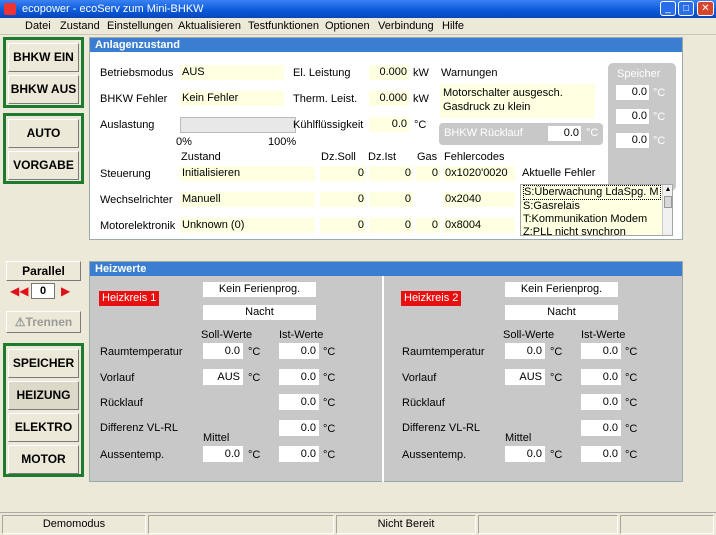 The height and width of the screenshot is (535, 716). What do you see at coordinates (43, 427) in the screenshot?
I see `elektro-button: ELEKTRO` at bounding box center [43, 427].